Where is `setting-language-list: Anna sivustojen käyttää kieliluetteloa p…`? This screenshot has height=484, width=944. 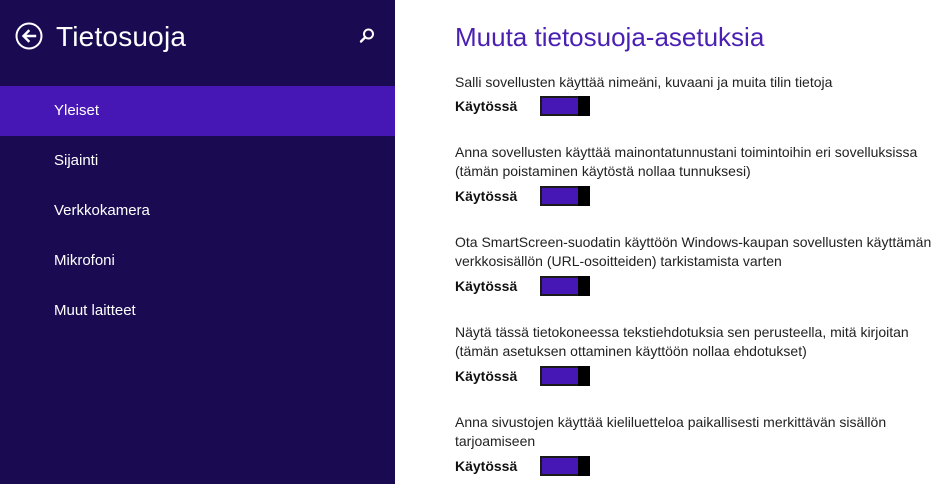 setting-language-list: Anna sivustojen käyttää kieliluetteloa p… is located at coordinates (699, 445).